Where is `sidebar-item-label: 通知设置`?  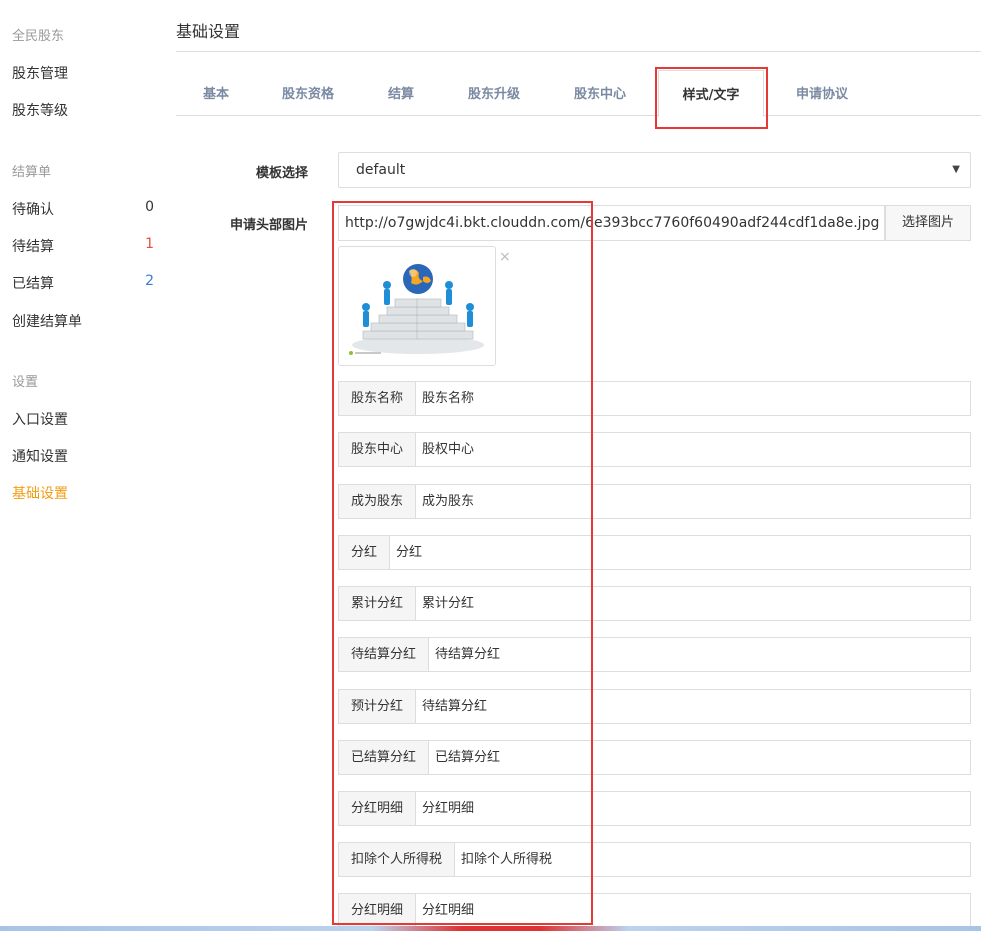
sidebar-item-label: 通知设置 is located at coordinates (40, 457).